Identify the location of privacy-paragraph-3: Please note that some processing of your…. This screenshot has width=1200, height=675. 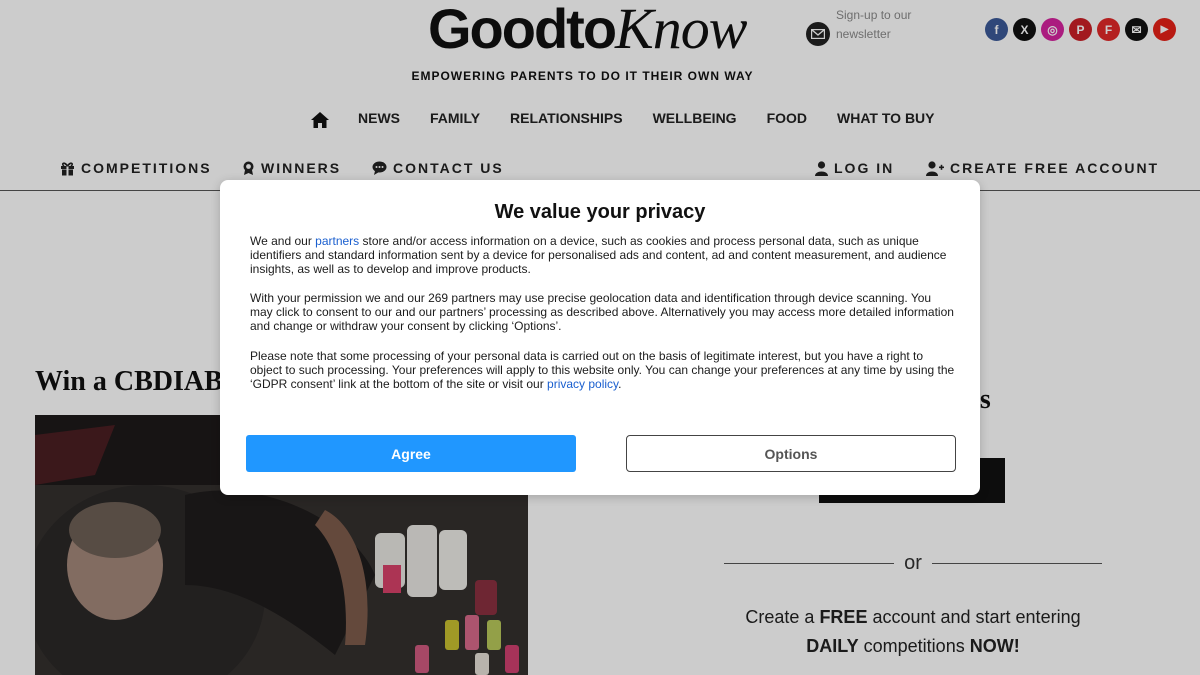
(602, 370).